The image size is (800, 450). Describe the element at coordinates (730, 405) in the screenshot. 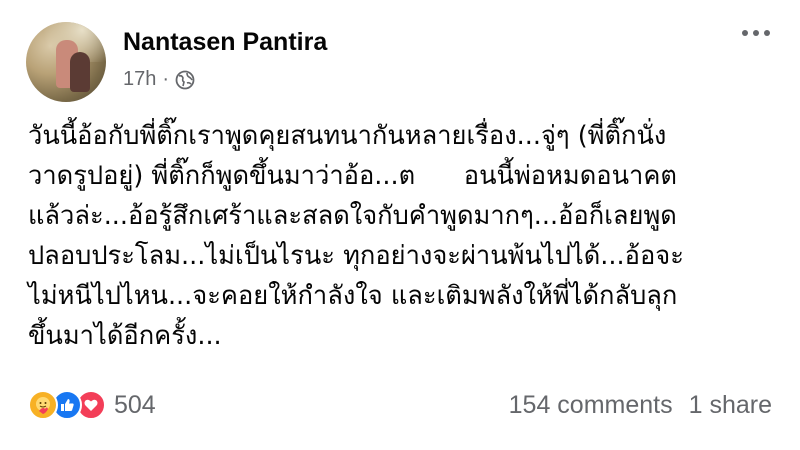

I see `shares-count-link: 1 share` at that location.